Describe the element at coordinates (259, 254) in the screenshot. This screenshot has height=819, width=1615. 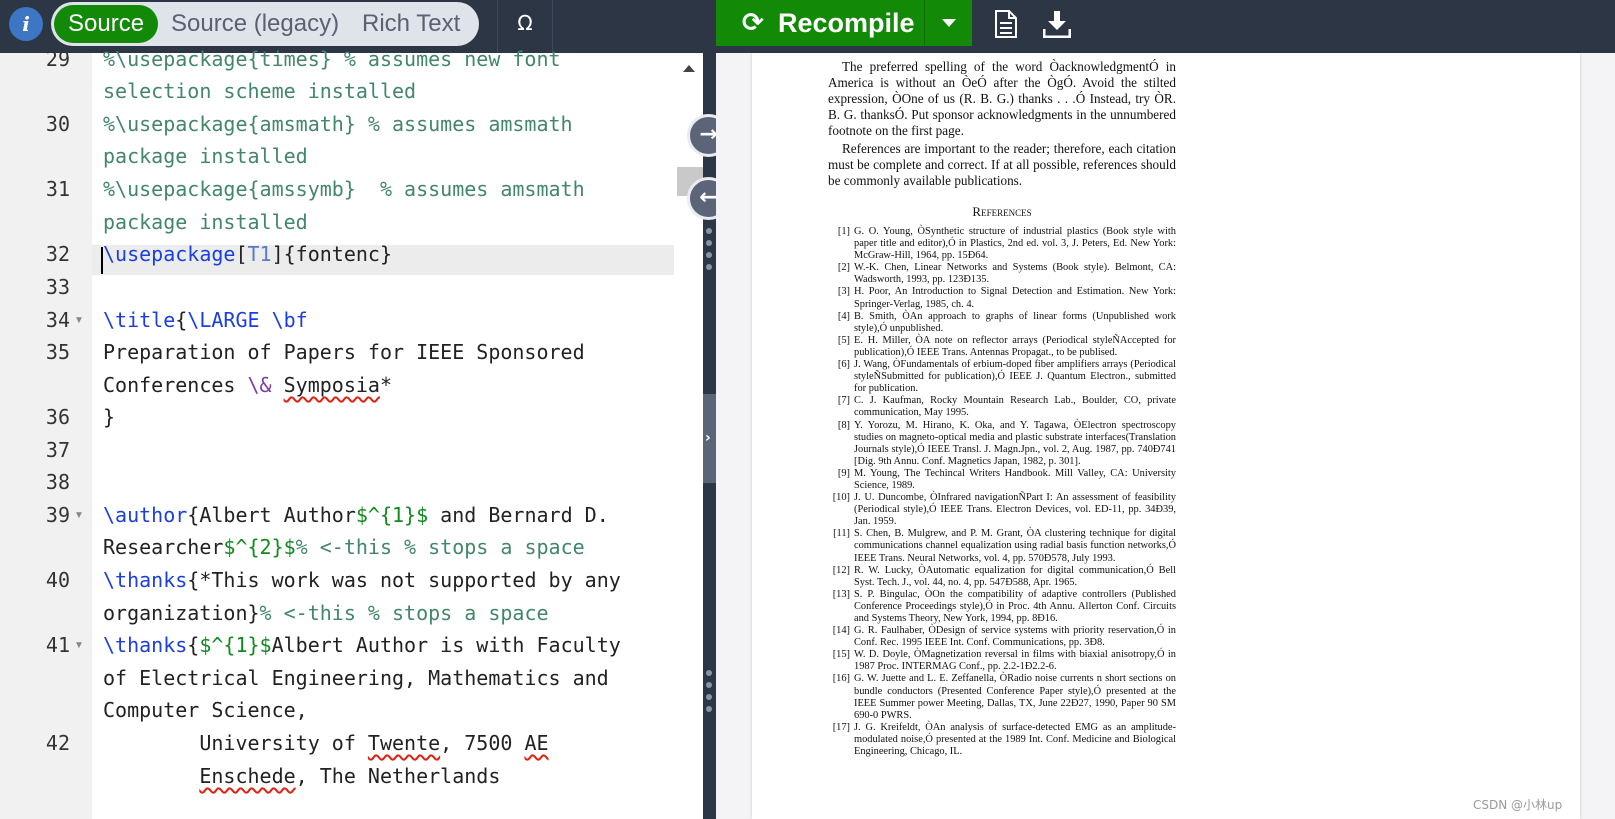
I see `latex-option: T1` at that location.